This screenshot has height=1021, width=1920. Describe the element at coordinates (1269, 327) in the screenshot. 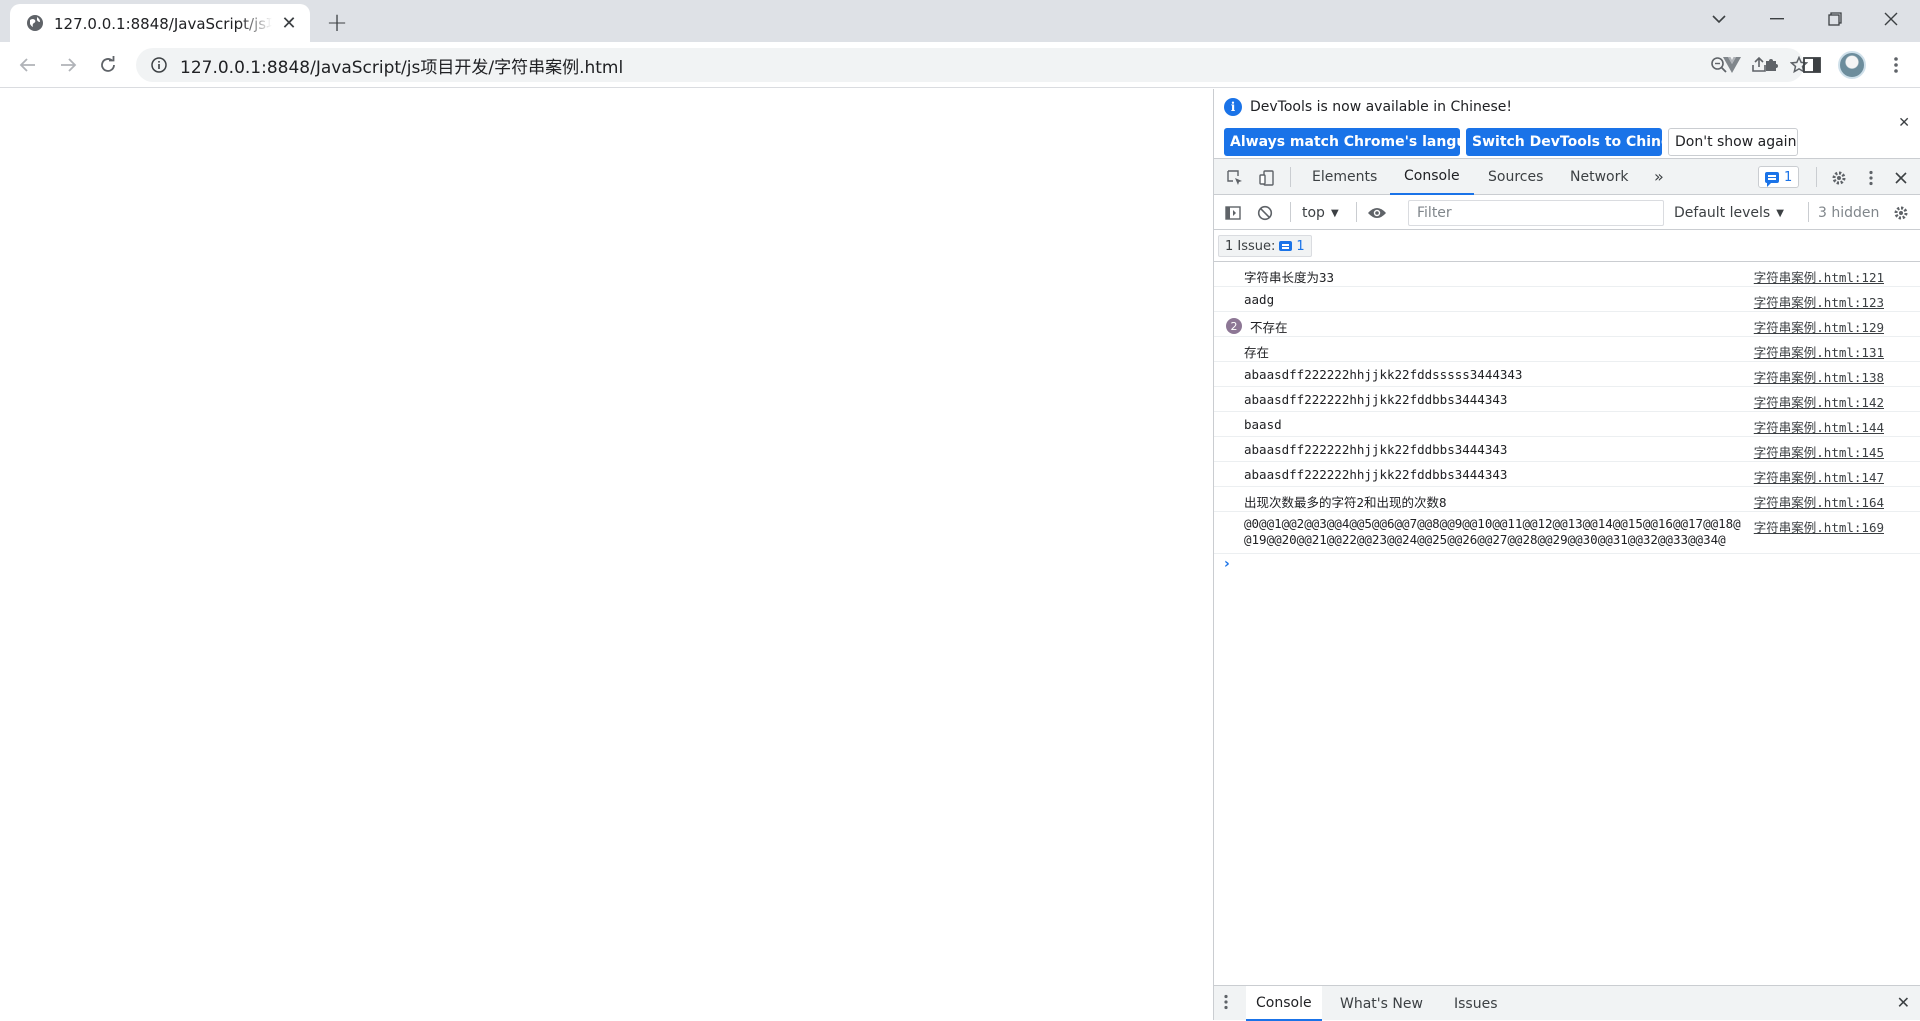

I see `message-text: 不存在` at that location.